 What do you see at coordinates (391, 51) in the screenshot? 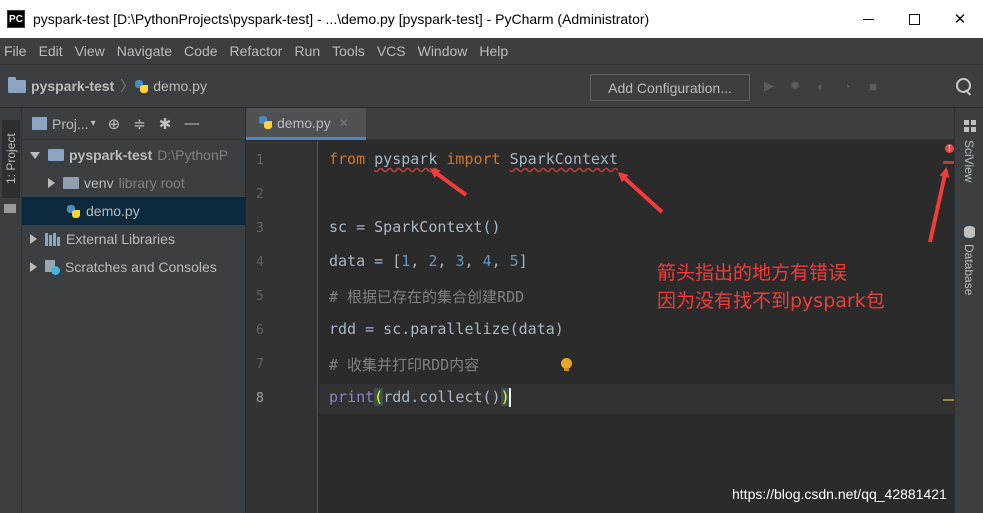
I see `menu-item-vcs: VCS` at bounding box center [391, 51].